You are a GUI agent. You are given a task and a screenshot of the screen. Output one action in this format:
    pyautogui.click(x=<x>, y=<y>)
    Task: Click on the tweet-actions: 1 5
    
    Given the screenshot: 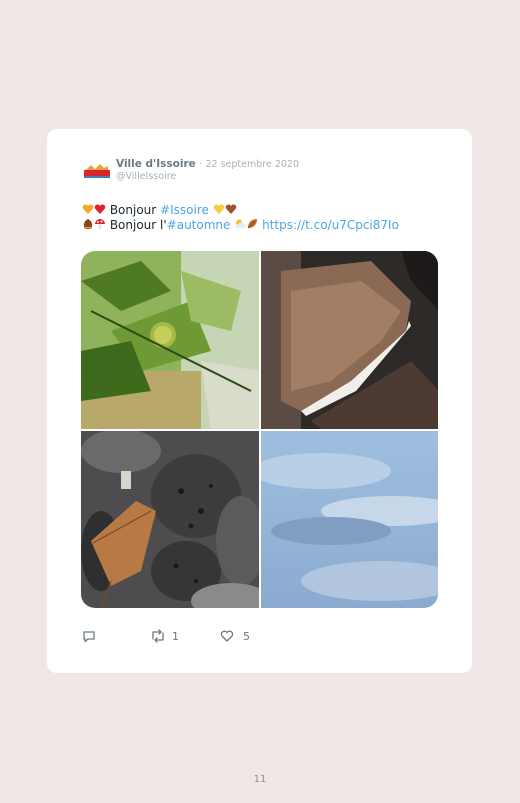 What is the action you would take?
    pyautogui.click(x=182, y=637)
    